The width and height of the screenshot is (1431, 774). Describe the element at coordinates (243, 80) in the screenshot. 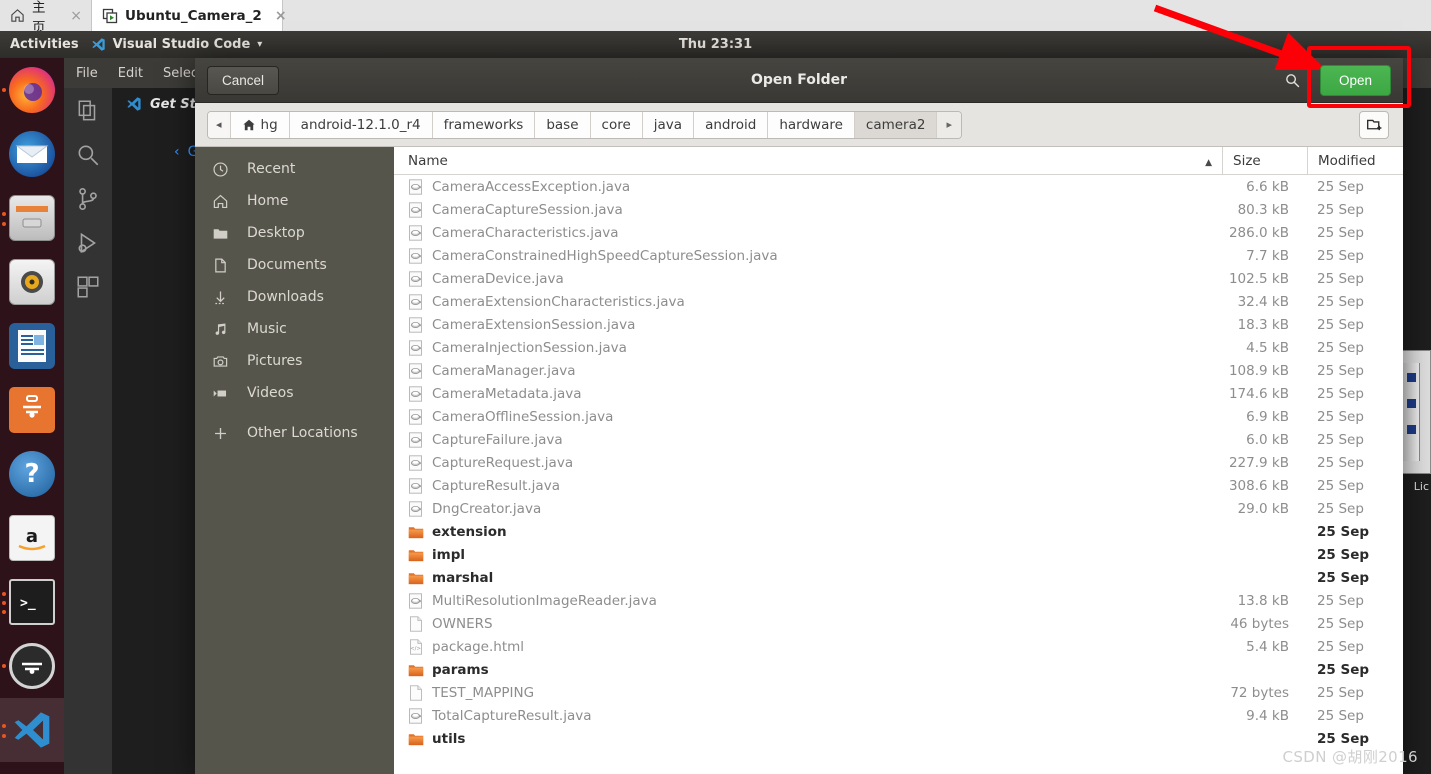

I see `cancel-button: Cancel` at that location.